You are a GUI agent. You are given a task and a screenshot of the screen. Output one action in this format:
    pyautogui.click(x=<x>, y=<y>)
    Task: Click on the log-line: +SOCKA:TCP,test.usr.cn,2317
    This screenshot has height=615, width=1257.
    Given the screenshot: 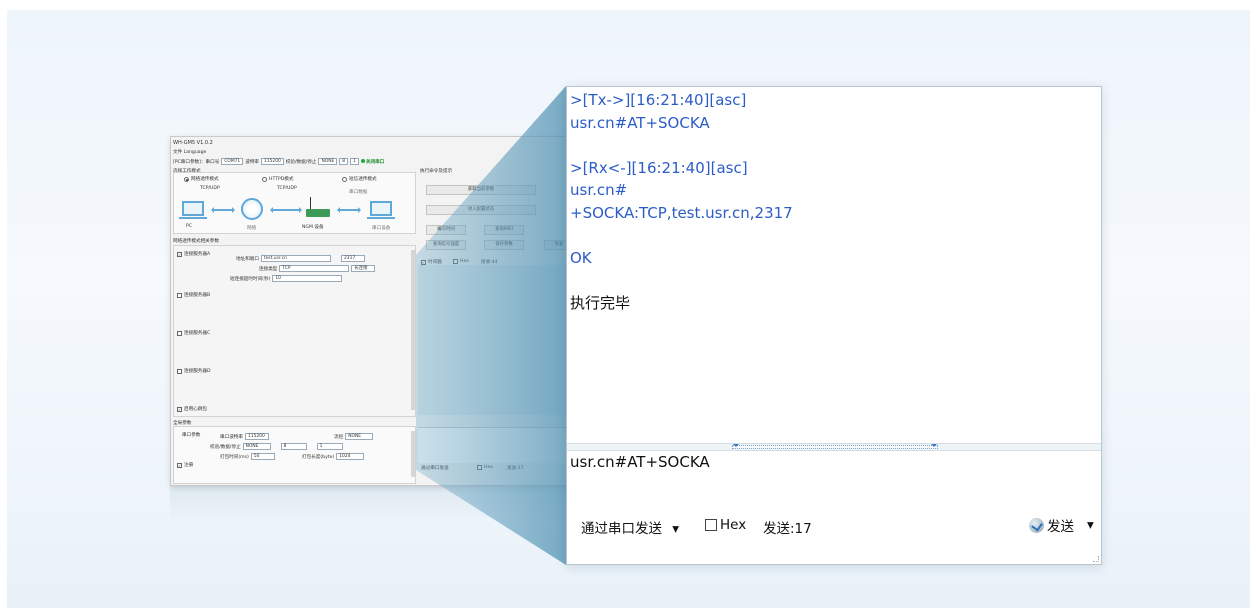 What is the action you would take?
    pyautogui.click(x=681, y=212)
    